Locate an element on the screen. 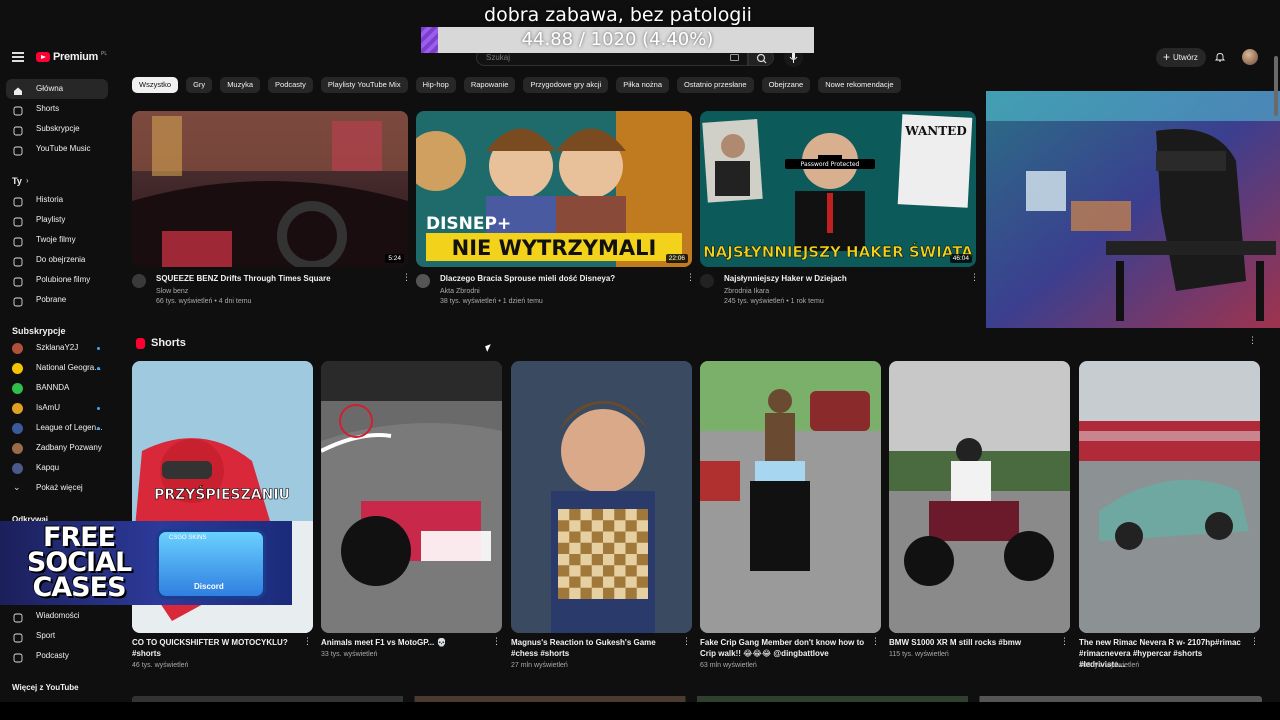 Image resolution: width=1280 pixels, height=720 pixels. sidebar-you-item-1: Playlisty is located at coordinates (57, 220).